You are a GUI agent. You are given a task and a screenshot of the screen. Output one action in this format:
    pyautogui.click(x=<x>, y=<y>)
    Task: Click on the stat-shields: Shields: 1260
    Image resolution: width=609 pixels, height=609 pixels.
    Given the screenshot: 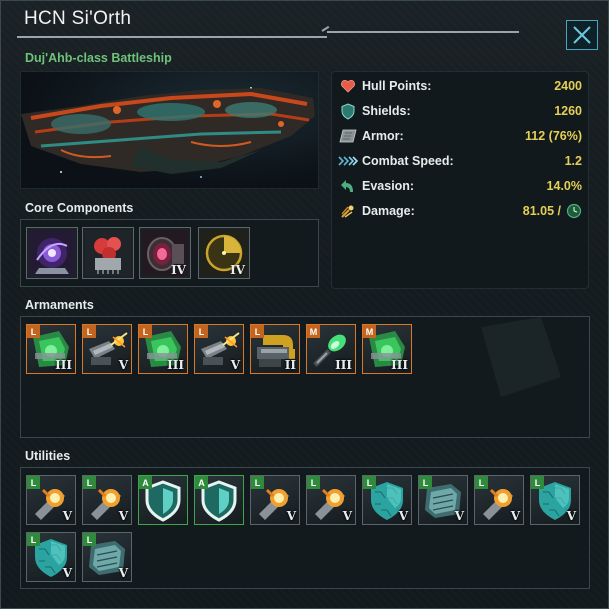 What is the action you would take?
    pyautogui.click(x=460, y=111)
    